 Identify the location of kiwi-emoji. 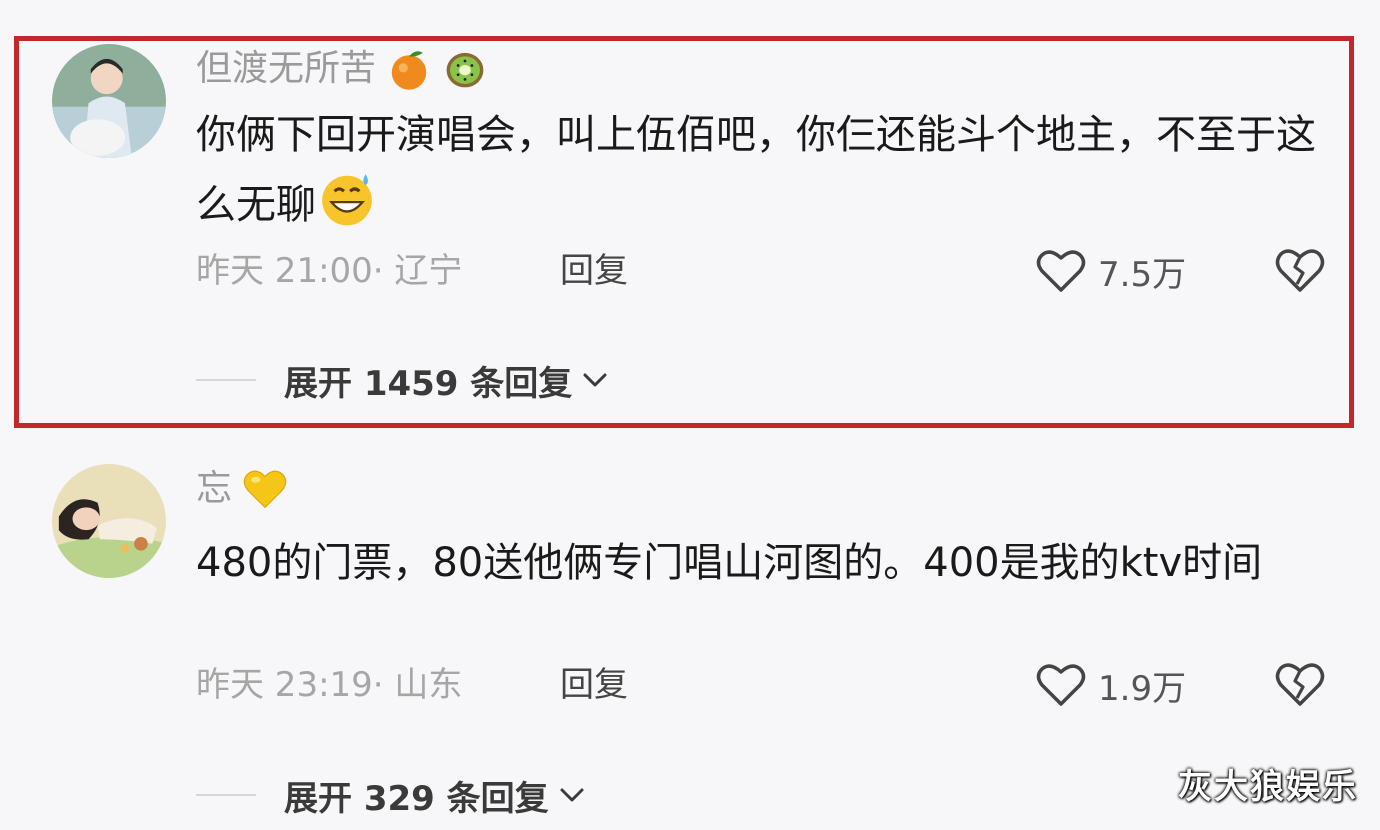
(465, 69).